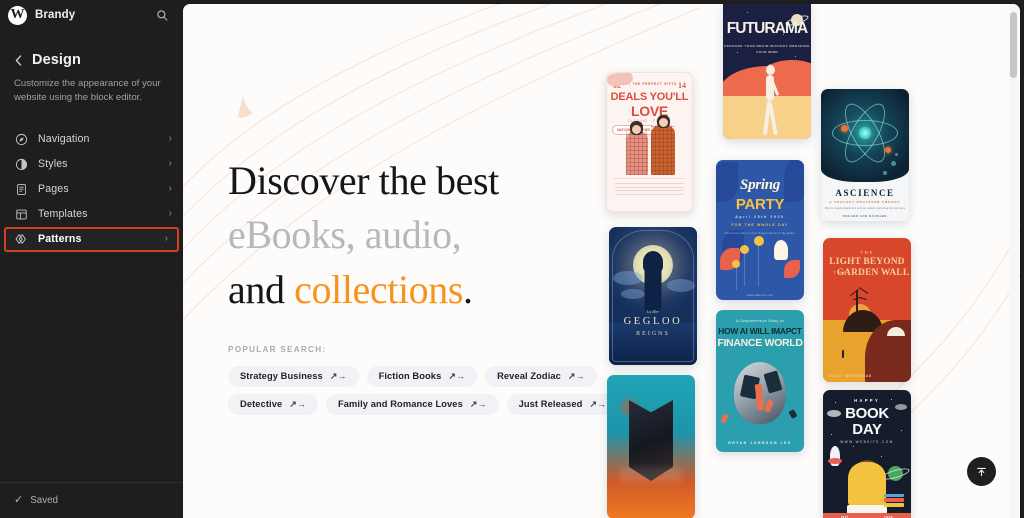 The image size is (1024, 518). I want to click on cover-title: FUTURAMA, so click(767, 28).